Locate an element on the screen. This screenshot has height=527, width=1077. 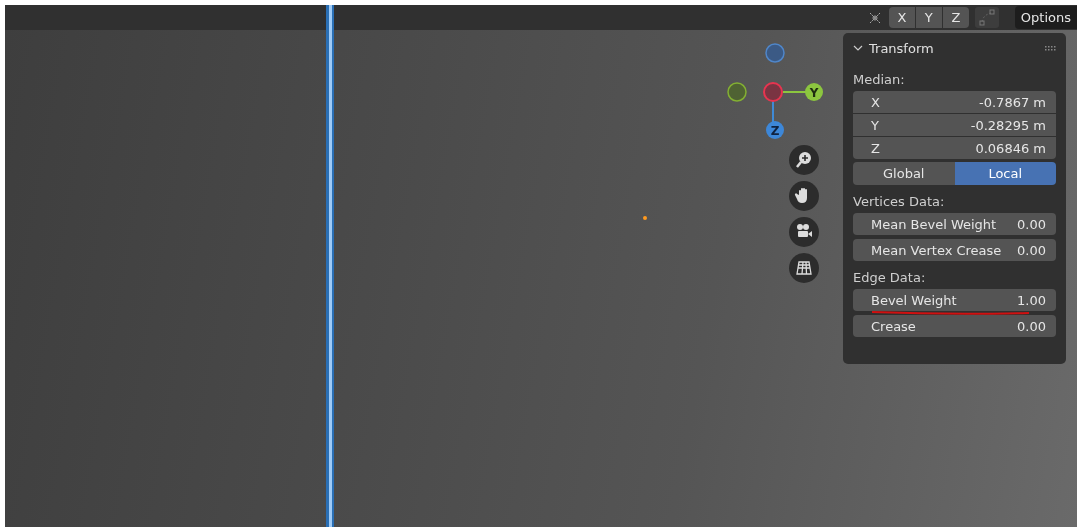
field-label: Mean Vertex Crease is located at coordinates (936, 250).